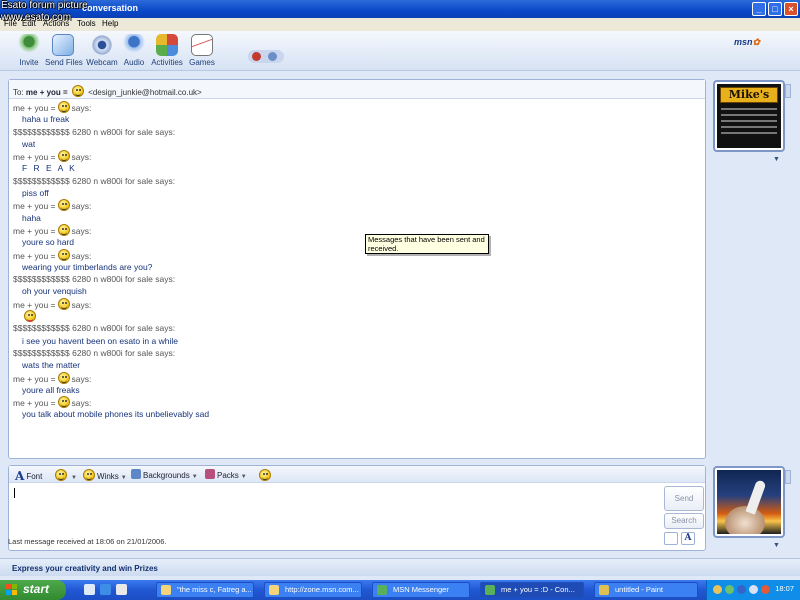  What do you see at coordinates (717, 589) in the screenshot?
I see `network-icon` at bounding box center [717, 589].